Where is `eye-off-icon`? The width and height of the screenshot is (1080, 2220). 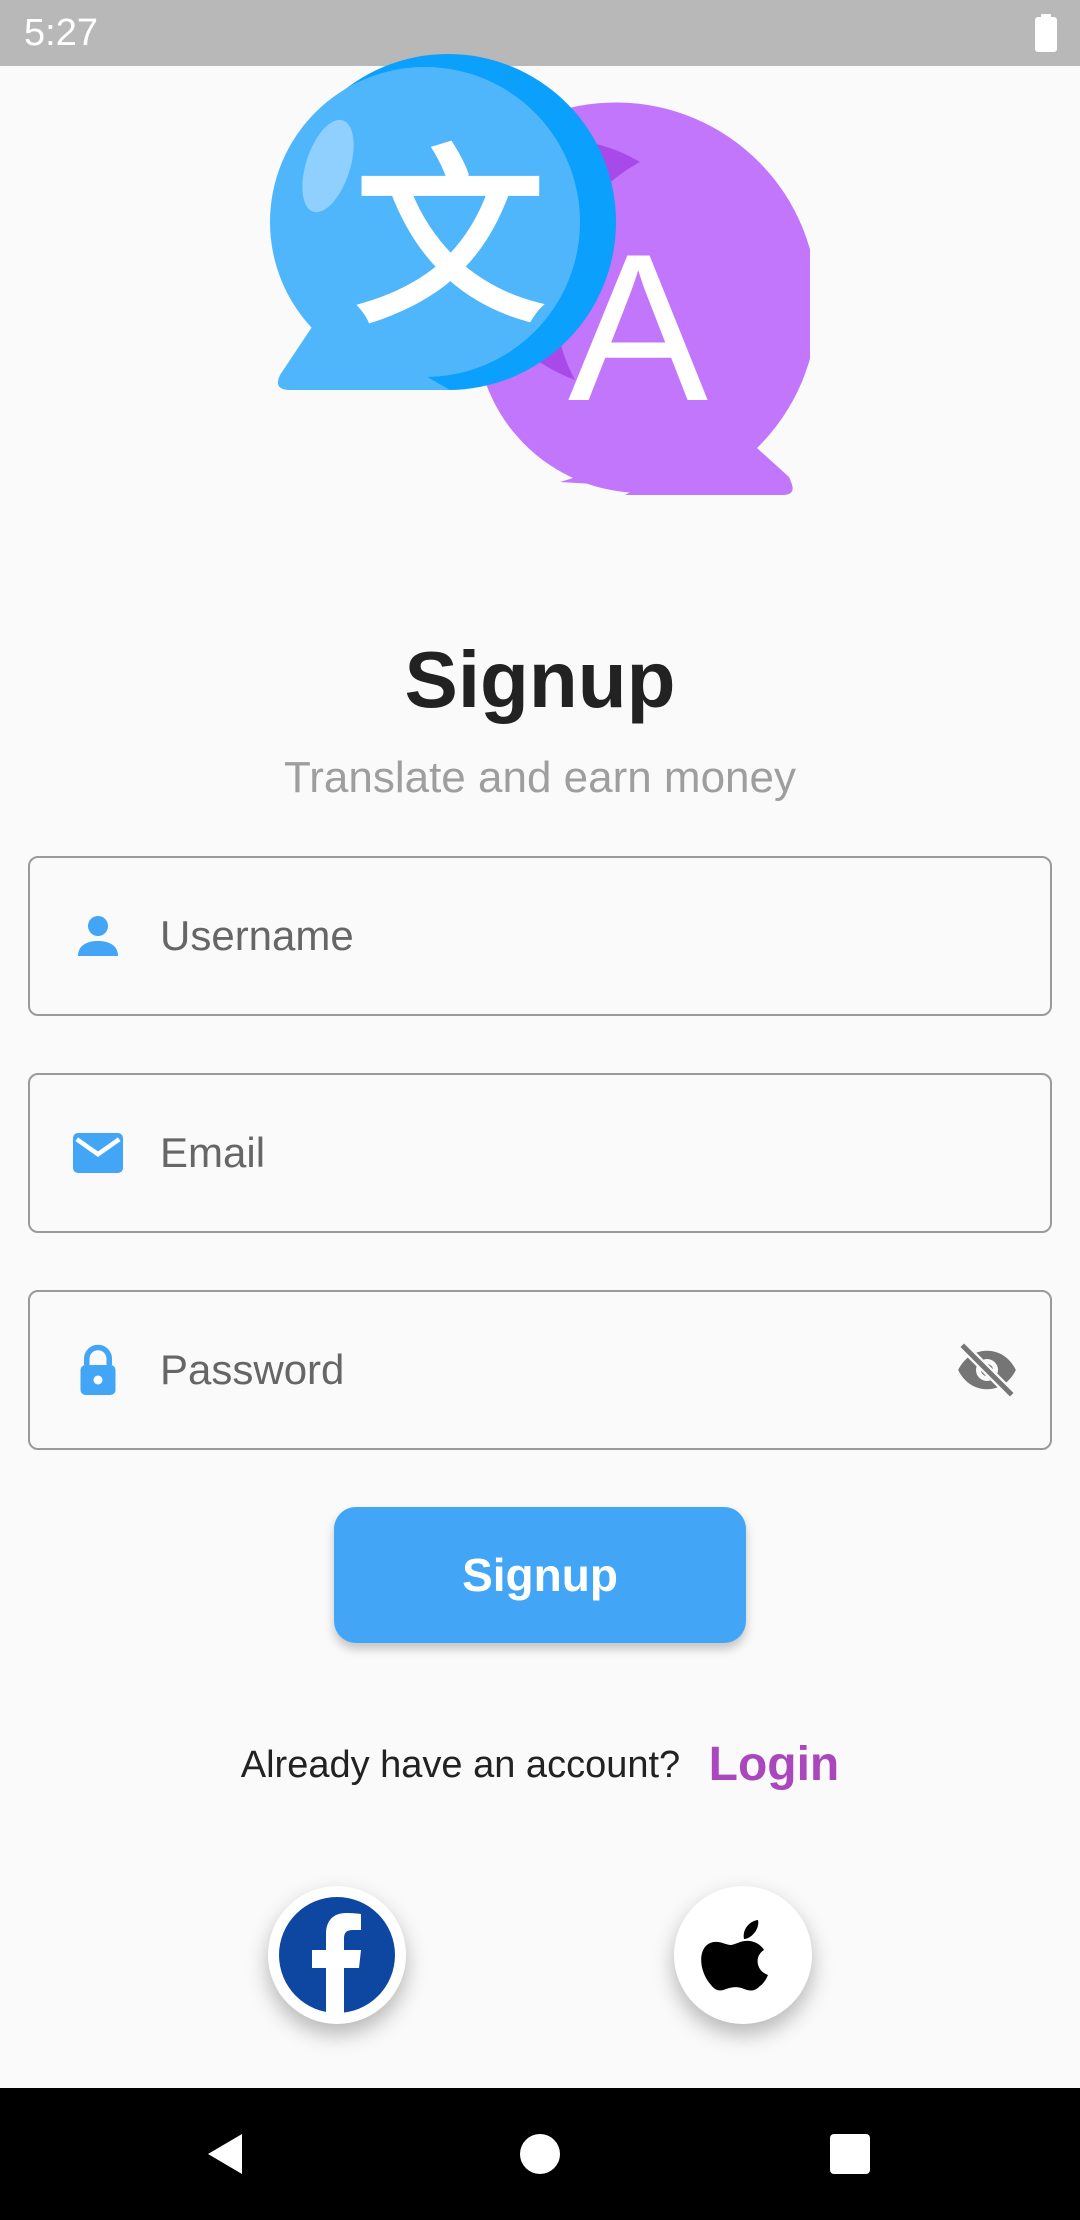
eye-off-icon is located at coordinates (987, 1370).